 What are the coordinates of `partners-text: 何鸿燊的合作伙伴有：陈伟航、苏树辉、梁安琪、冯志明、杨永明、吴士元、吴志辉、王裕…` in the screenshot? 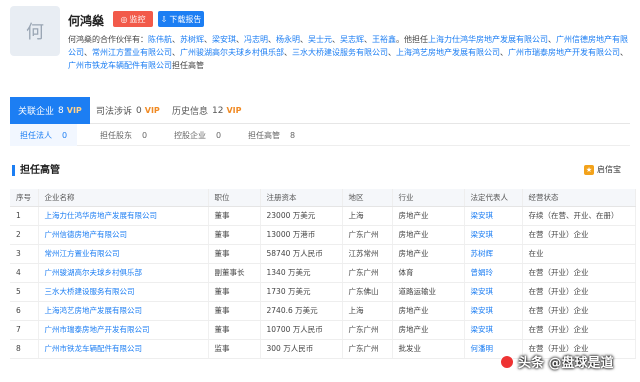 It's located at (348, 52).